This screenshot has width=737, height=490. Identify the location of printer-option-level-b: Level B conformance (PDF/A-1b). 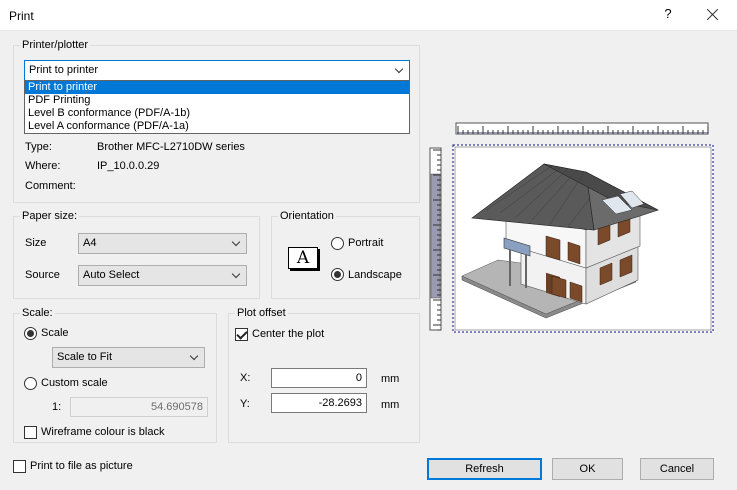
(217, 113).